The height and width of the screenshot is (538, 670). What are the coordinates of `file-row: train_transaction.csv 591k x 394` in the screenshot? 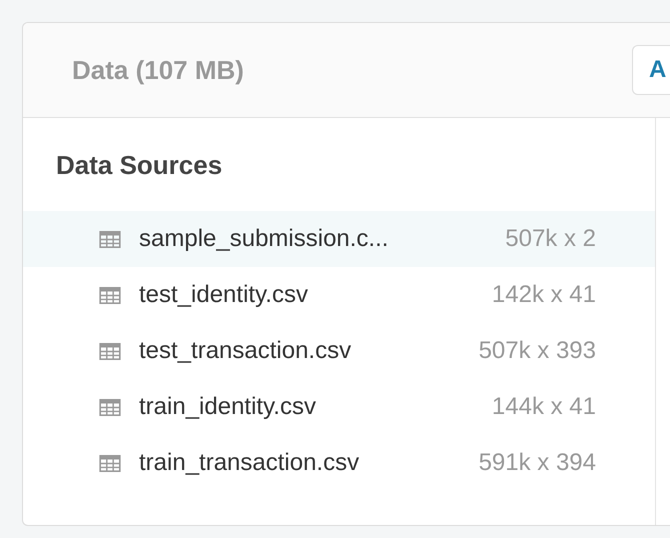 It's located at (339, 463).